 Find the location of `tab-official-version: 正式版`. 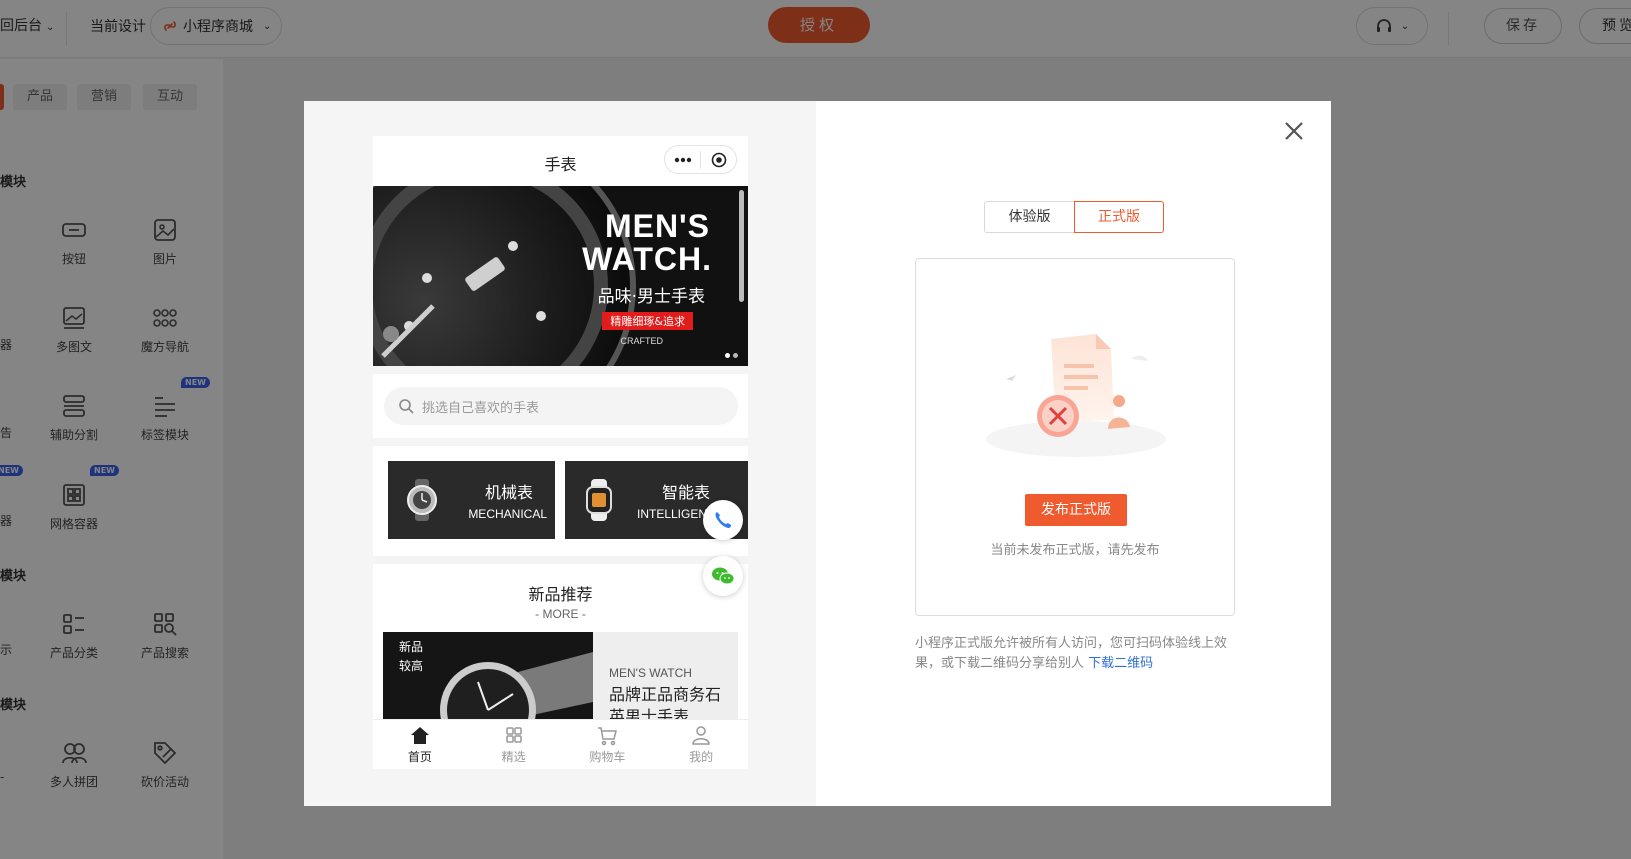

tab-official-version: 正式版 is located at coordinates (1119, 217).